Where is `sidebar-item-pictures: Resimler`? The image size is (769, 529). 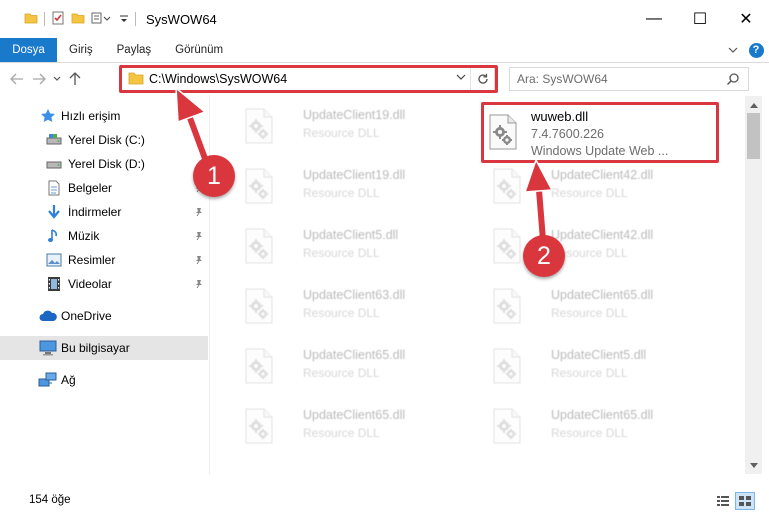 sidebar-item-pictures: Resimler is located at coordinates (104, 260).